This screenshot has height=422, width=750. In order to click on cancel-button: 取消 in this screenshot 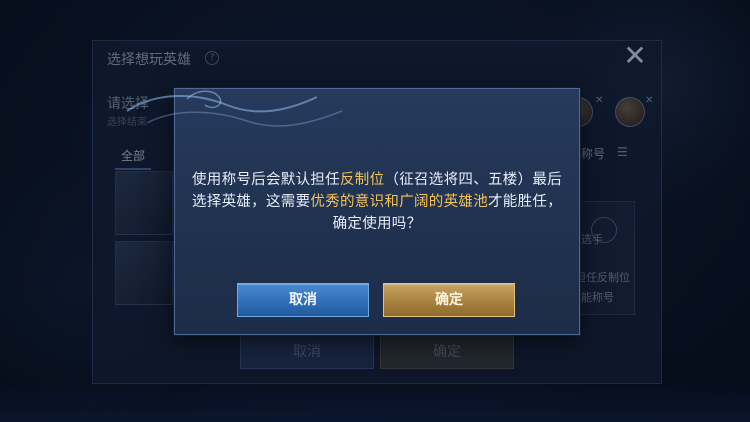, I will do `click(303, 300)`.